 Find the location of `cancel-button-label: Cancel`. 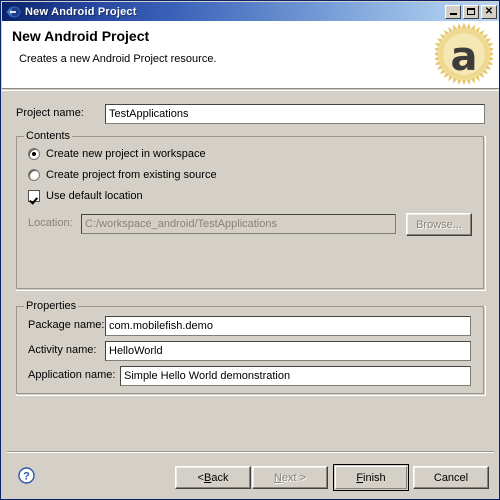

cancel-button-label: Cancel is located at coordinates (451, 477).